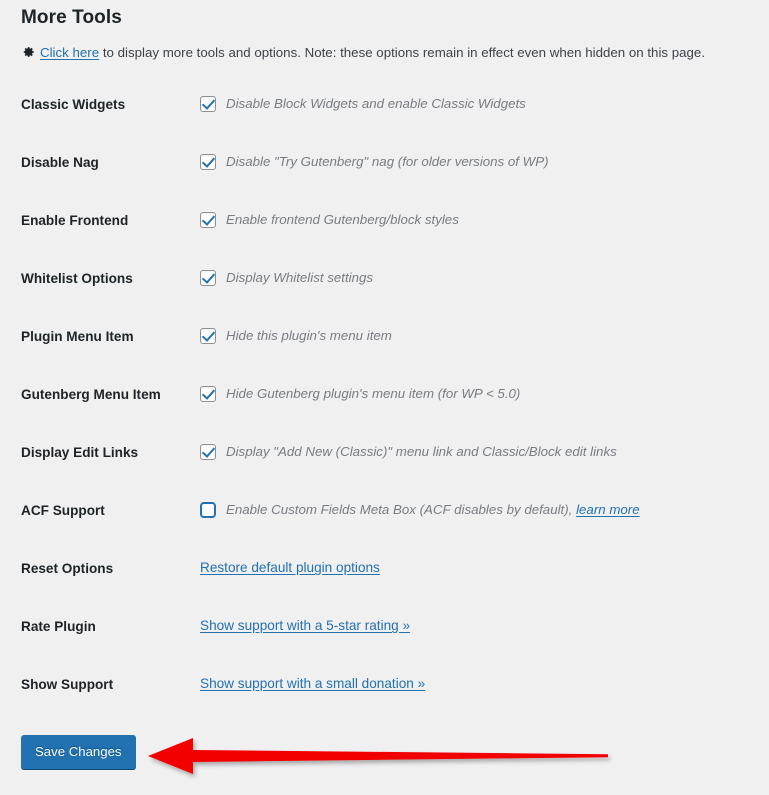  What do you see at coordinates (381, 756) in the screenshot?
I see `red-arrow-annotation` at bounding box center [381, 756].